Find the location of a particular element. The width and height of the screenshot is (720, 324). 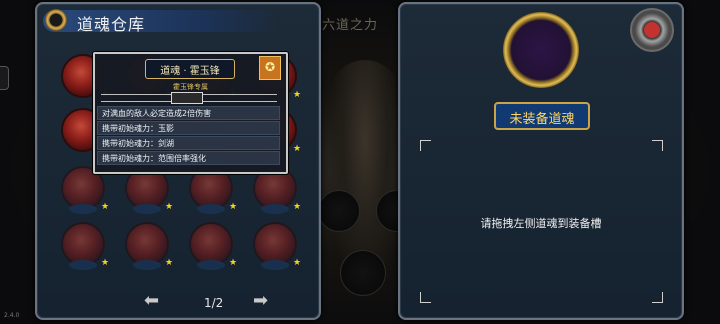

close-icon is located at coordinates (652, 30).